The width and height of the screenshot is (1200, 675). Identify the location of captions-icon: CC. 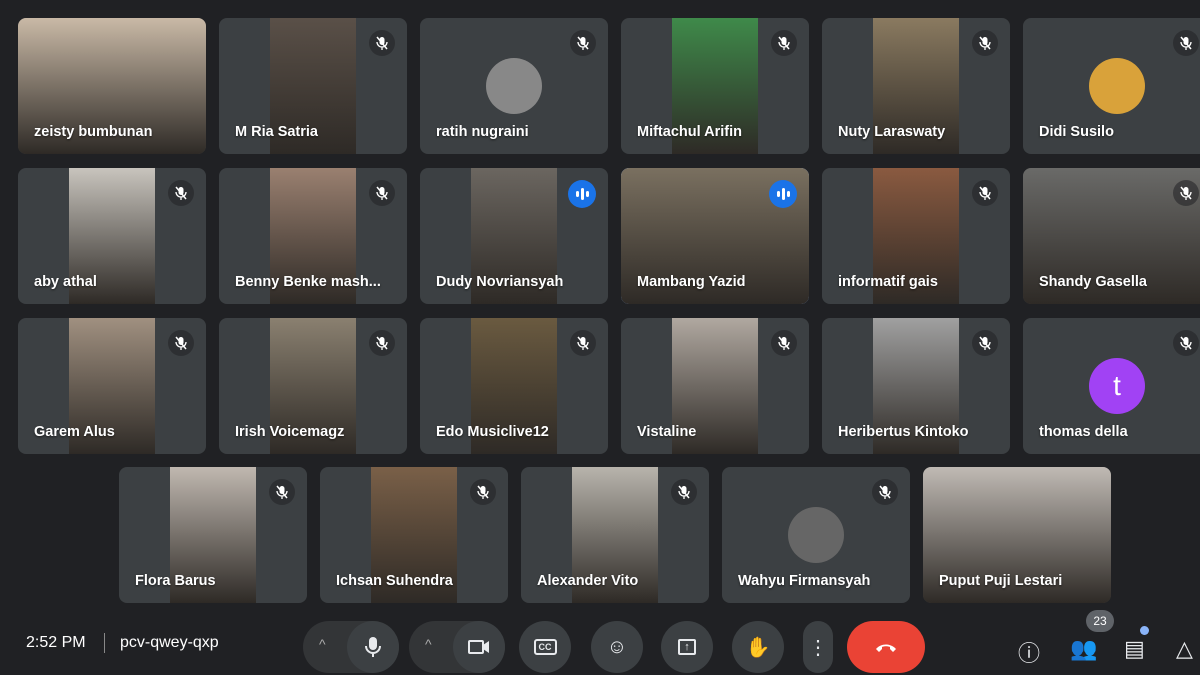
(545, 647).